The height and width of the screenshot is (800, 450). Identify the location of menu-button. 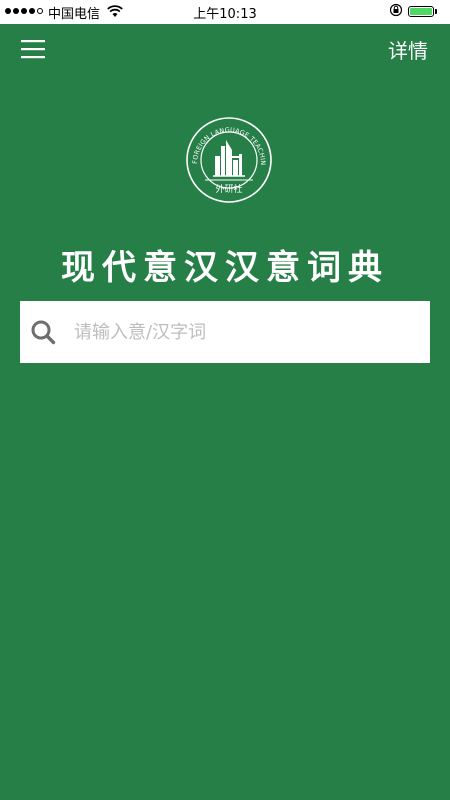
(33, 49).